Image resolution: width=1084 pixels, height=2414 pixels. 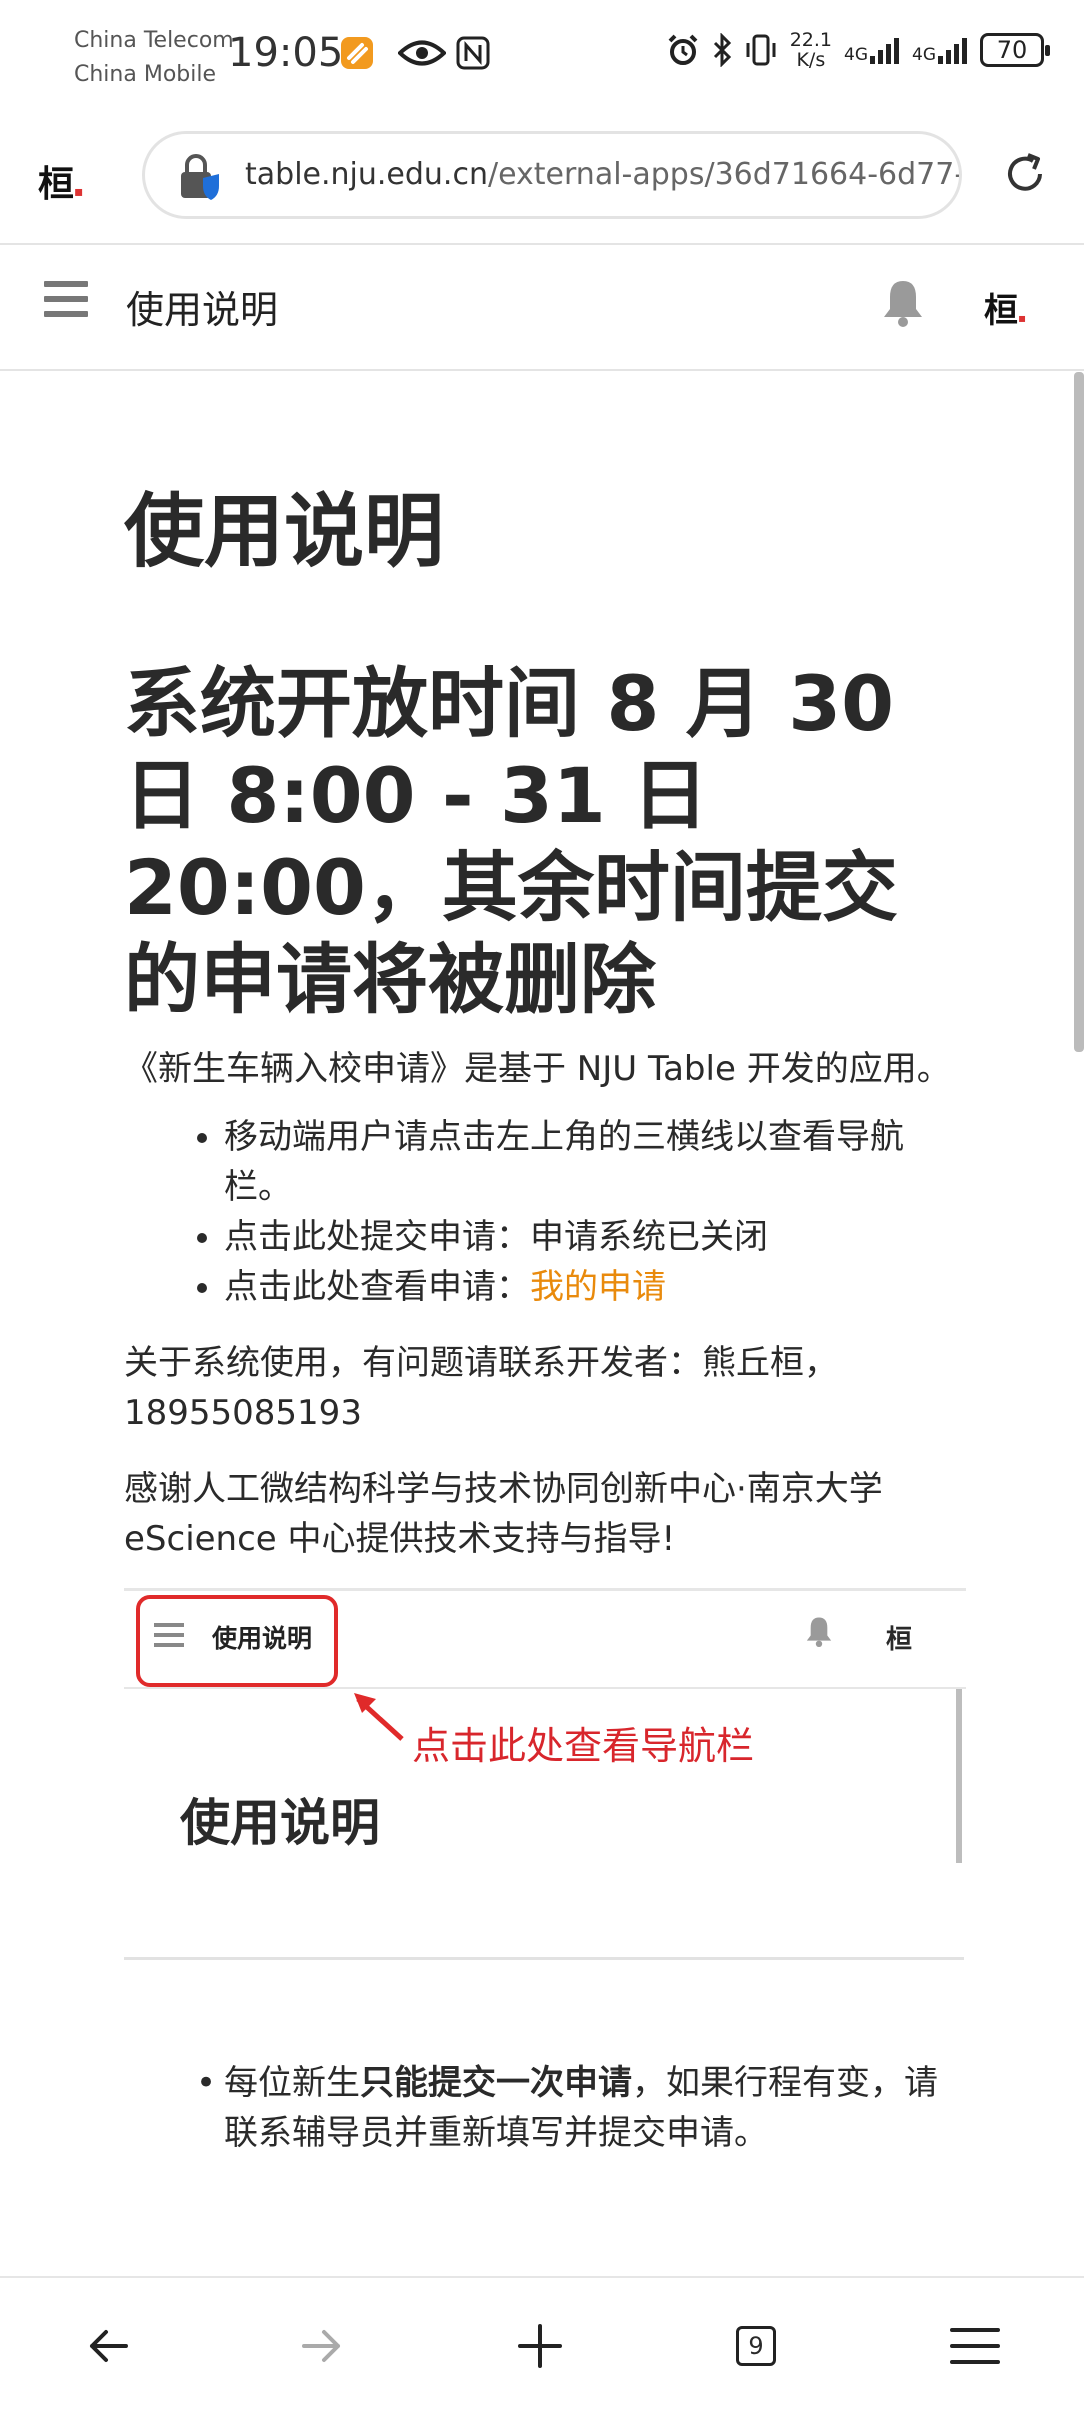 What do you see at coordinates (286, 53) in the screenshot?
I see `clock: 19:05` at bounding box center [286, 53].